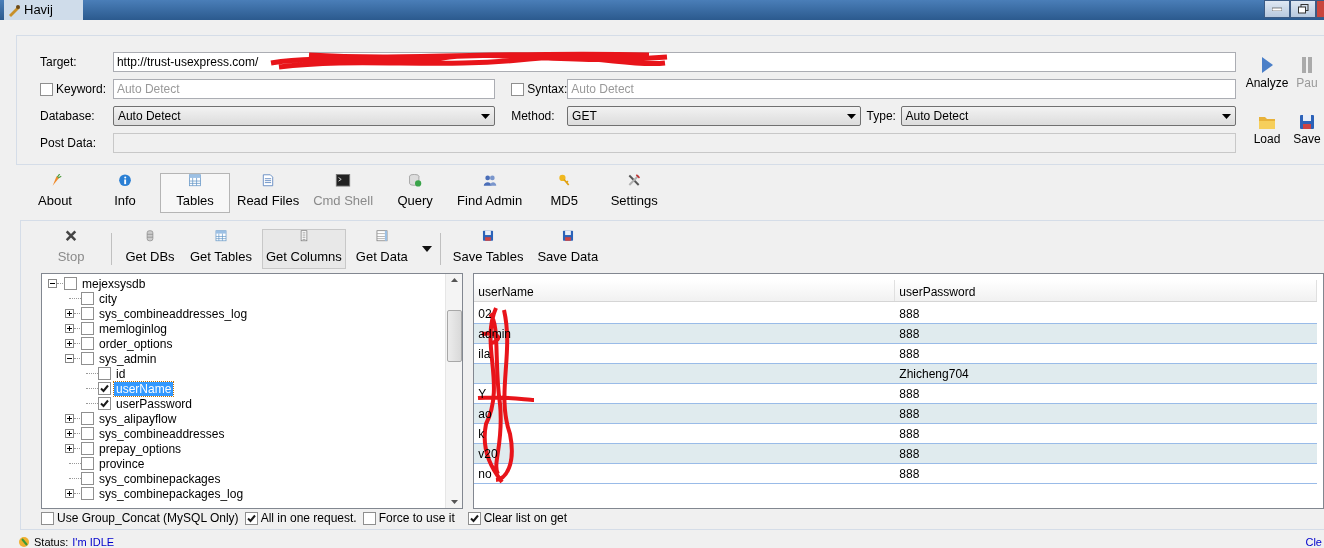  Describe the element at coordinates (128, 358) in the screenshot. I see `tree-item: sys_admin` at that location.